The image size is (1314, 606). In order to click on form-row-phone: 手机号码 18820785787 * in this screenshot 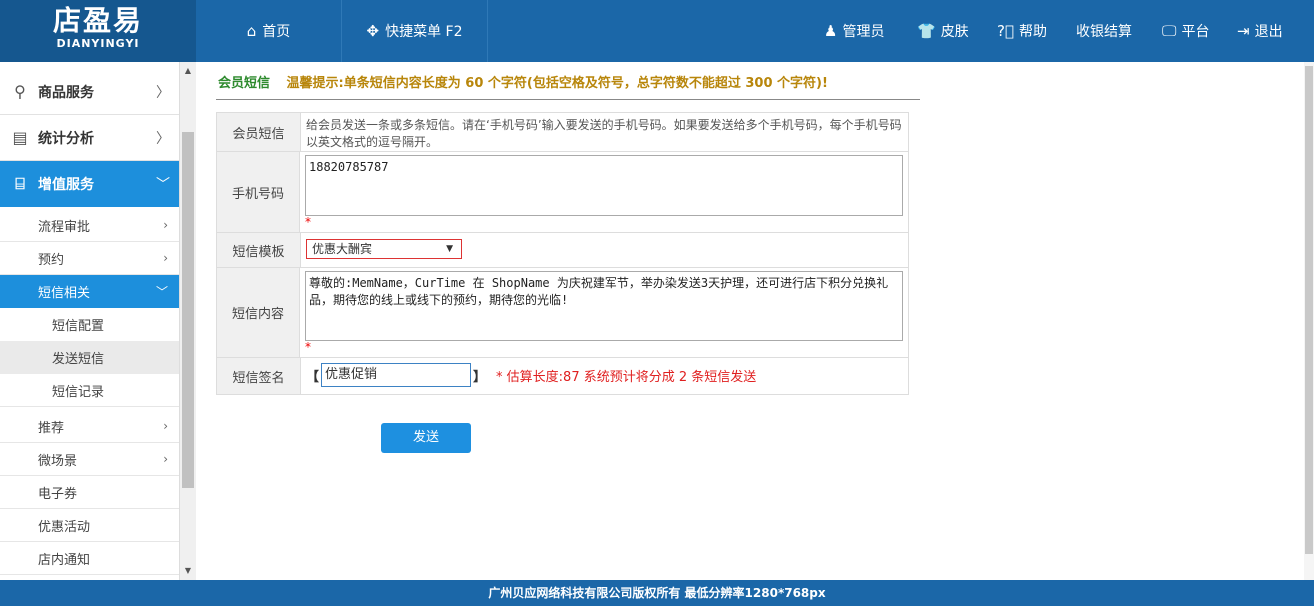, I will do `click(562, 192)`.